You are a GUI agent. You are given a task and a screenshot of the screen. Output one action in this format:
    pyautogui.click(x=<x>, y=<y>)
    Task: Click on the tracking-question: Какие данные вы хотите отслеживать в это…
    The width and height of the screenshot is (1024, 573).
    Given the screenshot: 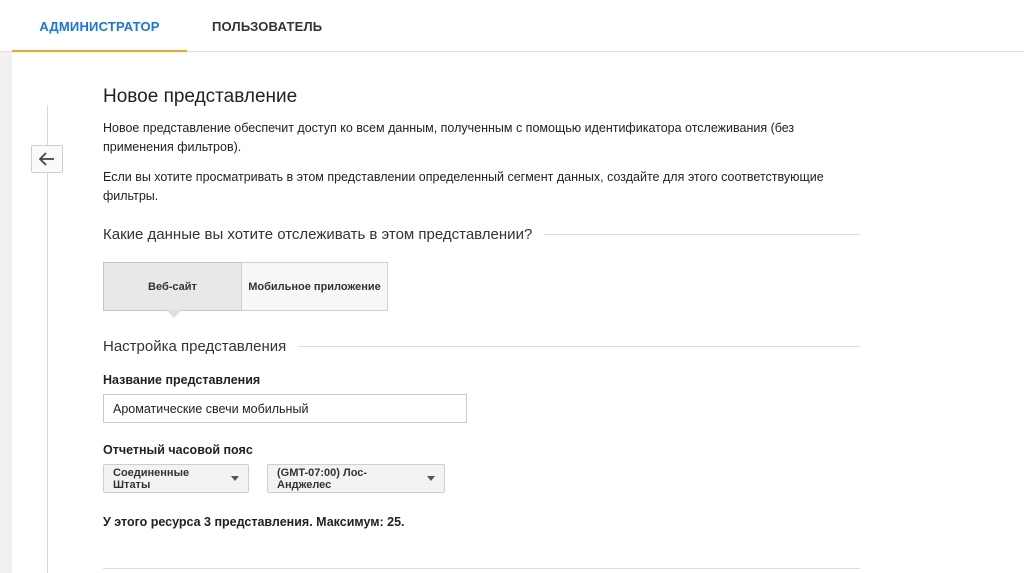 What is the action you would take?
    pyautogui.click(x=318, y=234)
    